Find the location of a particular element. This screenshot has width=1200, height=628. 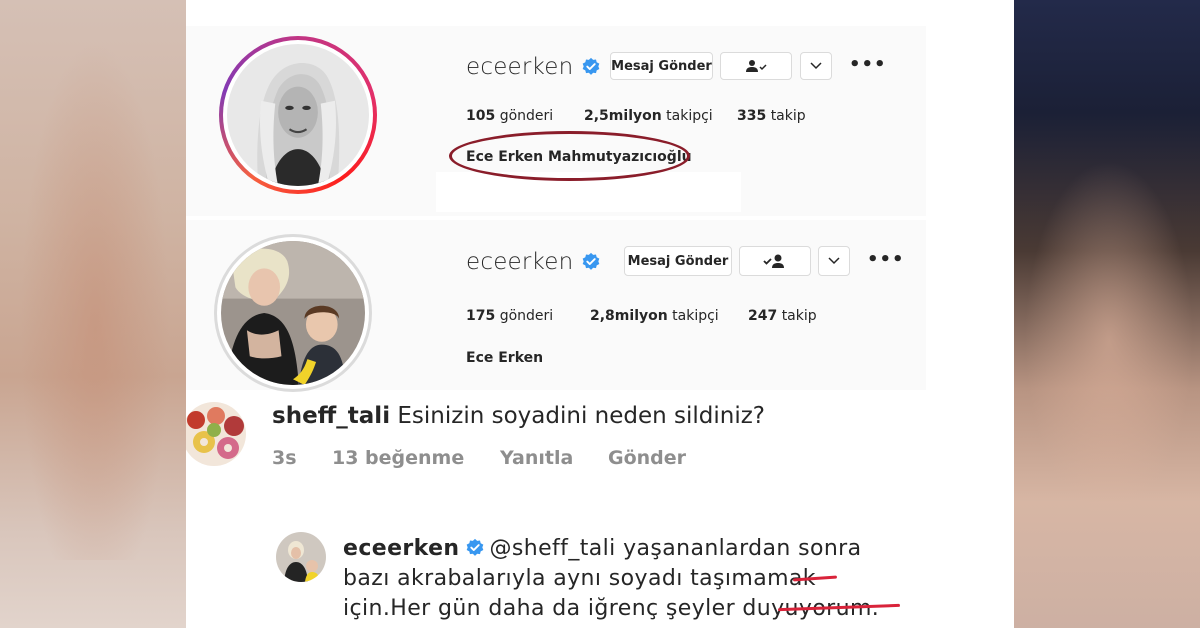

posts-stat-old: 105 gönderi is located at coordinates (510, 116).